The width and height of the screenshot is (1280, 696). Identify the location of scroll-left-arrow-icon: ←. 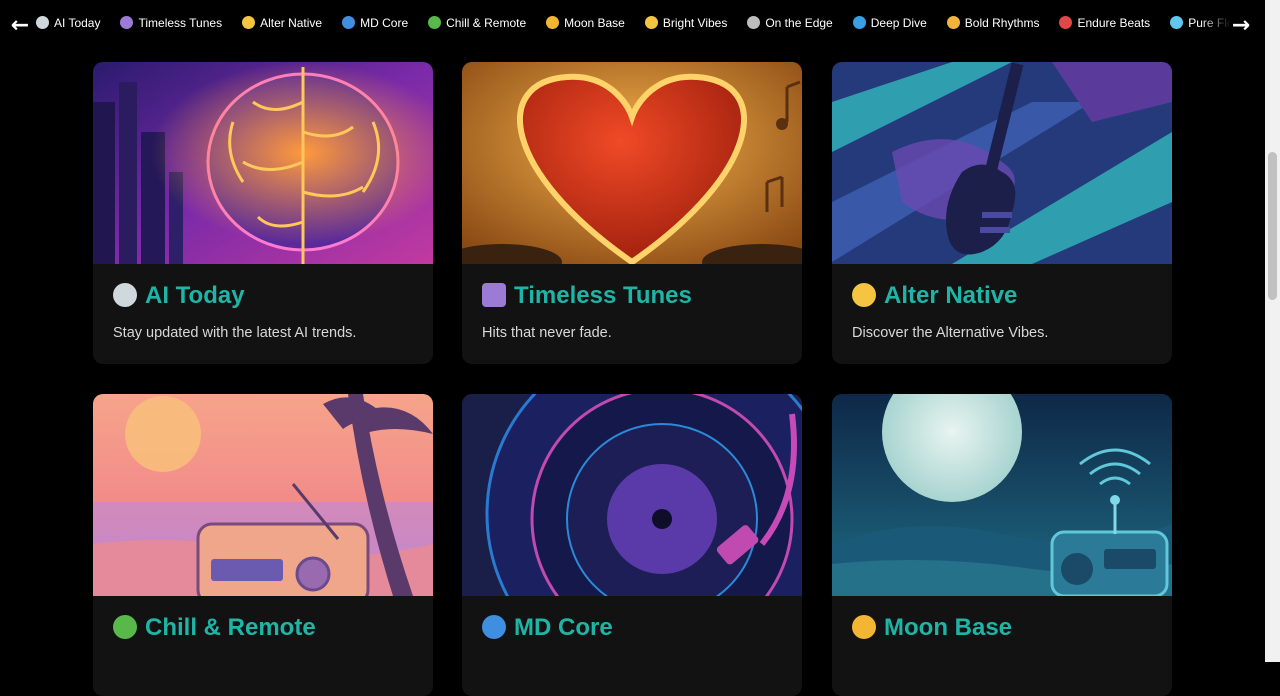
(20, 26).